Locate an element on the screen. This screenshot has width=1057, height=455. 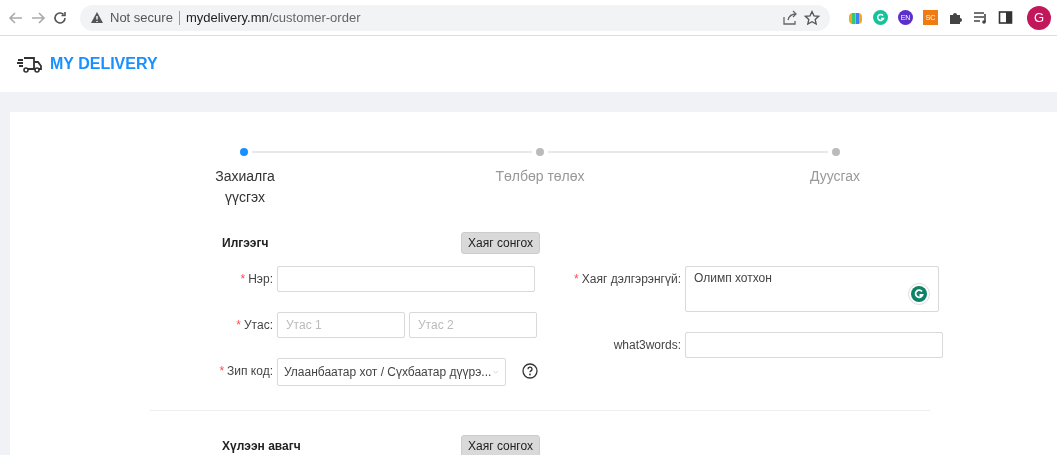
url-text: mydelivery.mn/customer-order is located at coordinates (273, 17).